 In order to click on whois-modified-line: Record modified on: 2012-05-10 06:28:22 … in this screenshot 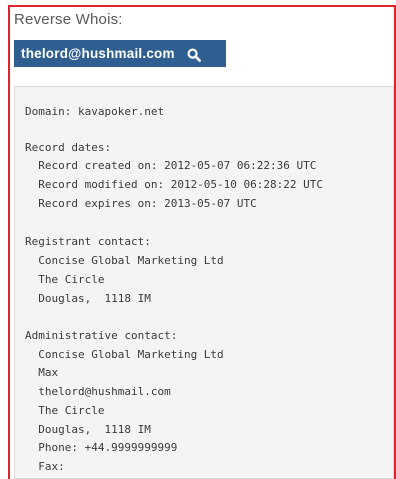, I will do `click(174, 184)`.